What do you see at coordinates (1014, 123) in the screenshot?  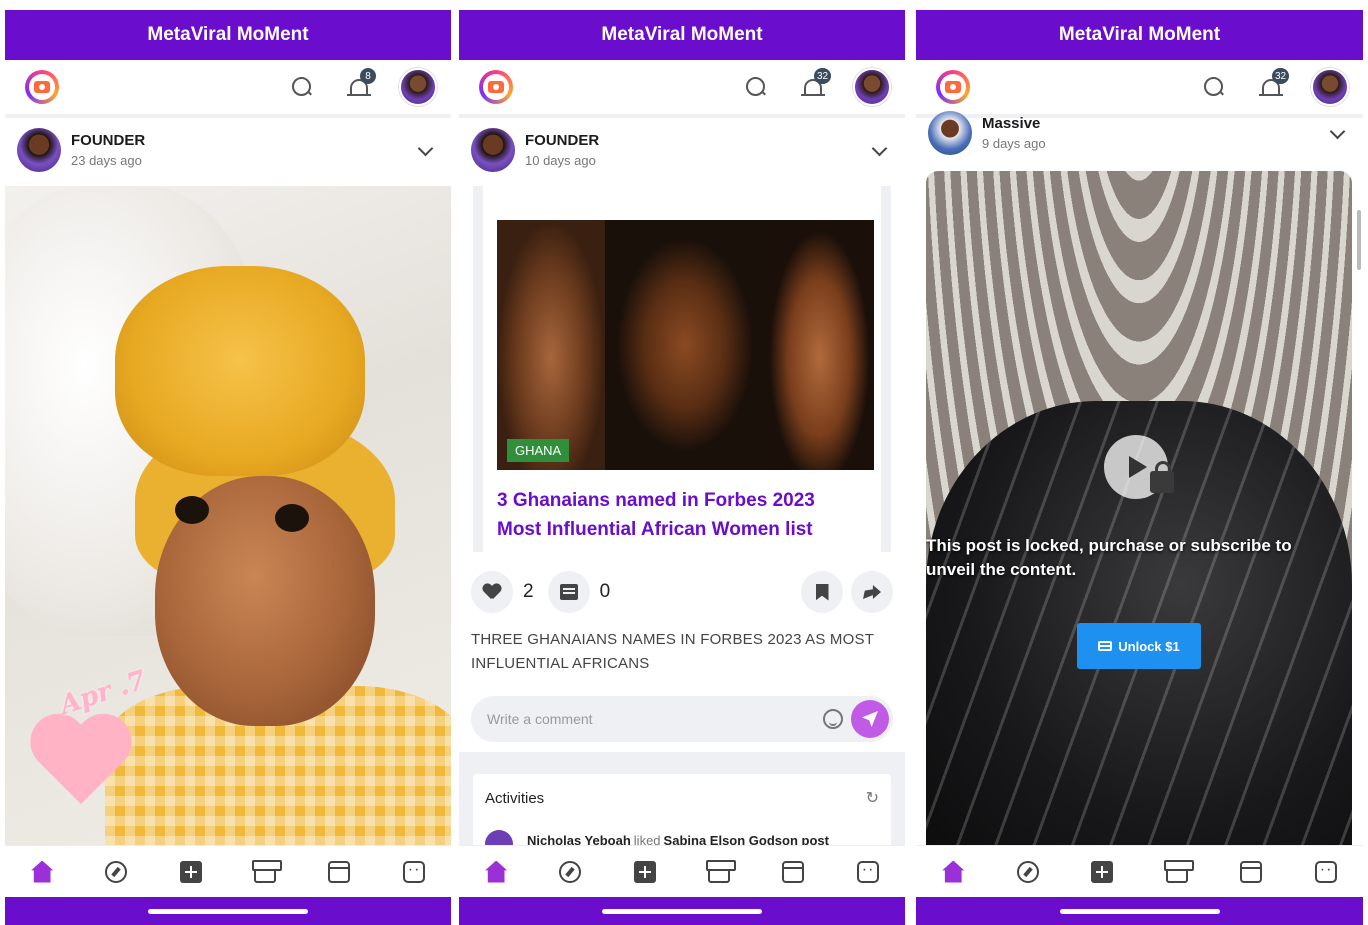 I see `author-name: Massive` at bounding box center [1014, 123].